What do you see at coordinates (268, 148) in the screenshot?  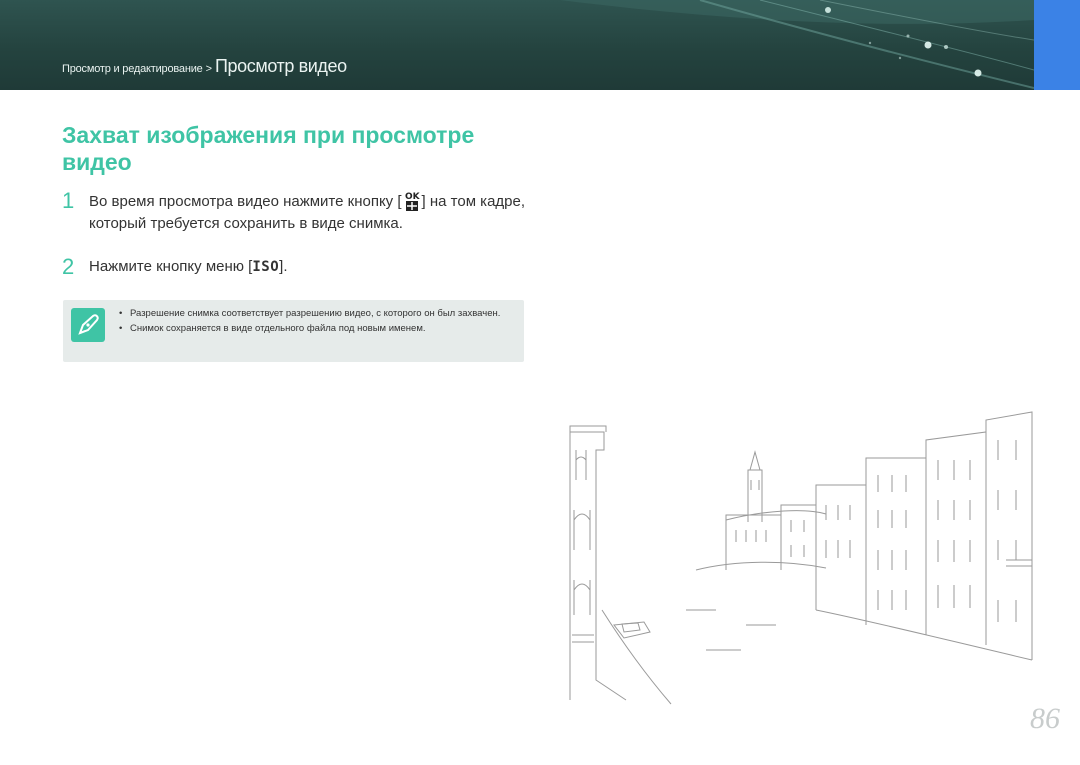 I see `page-title: Захват изображения при просмотре видео` at bounding box center [268, 148].